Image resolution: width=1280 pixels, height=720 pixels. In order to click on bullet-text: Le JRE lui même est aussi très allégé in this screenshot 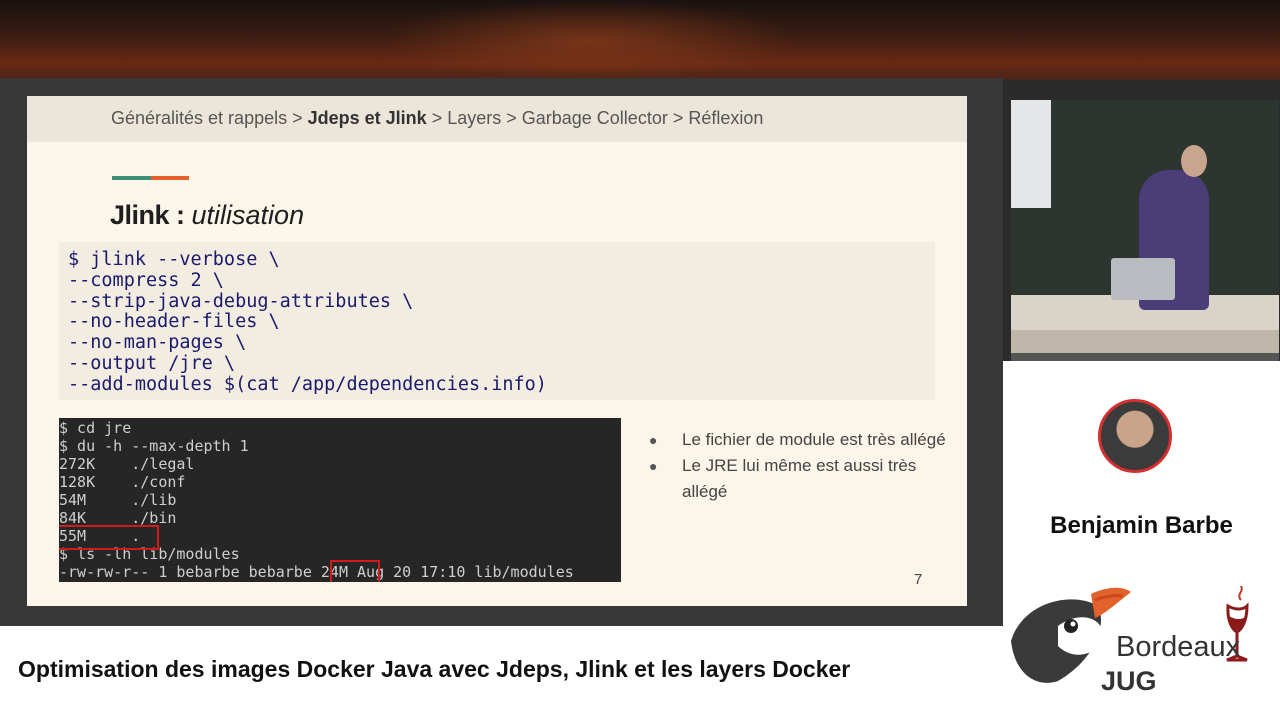, I will do `click(799, 478)`.